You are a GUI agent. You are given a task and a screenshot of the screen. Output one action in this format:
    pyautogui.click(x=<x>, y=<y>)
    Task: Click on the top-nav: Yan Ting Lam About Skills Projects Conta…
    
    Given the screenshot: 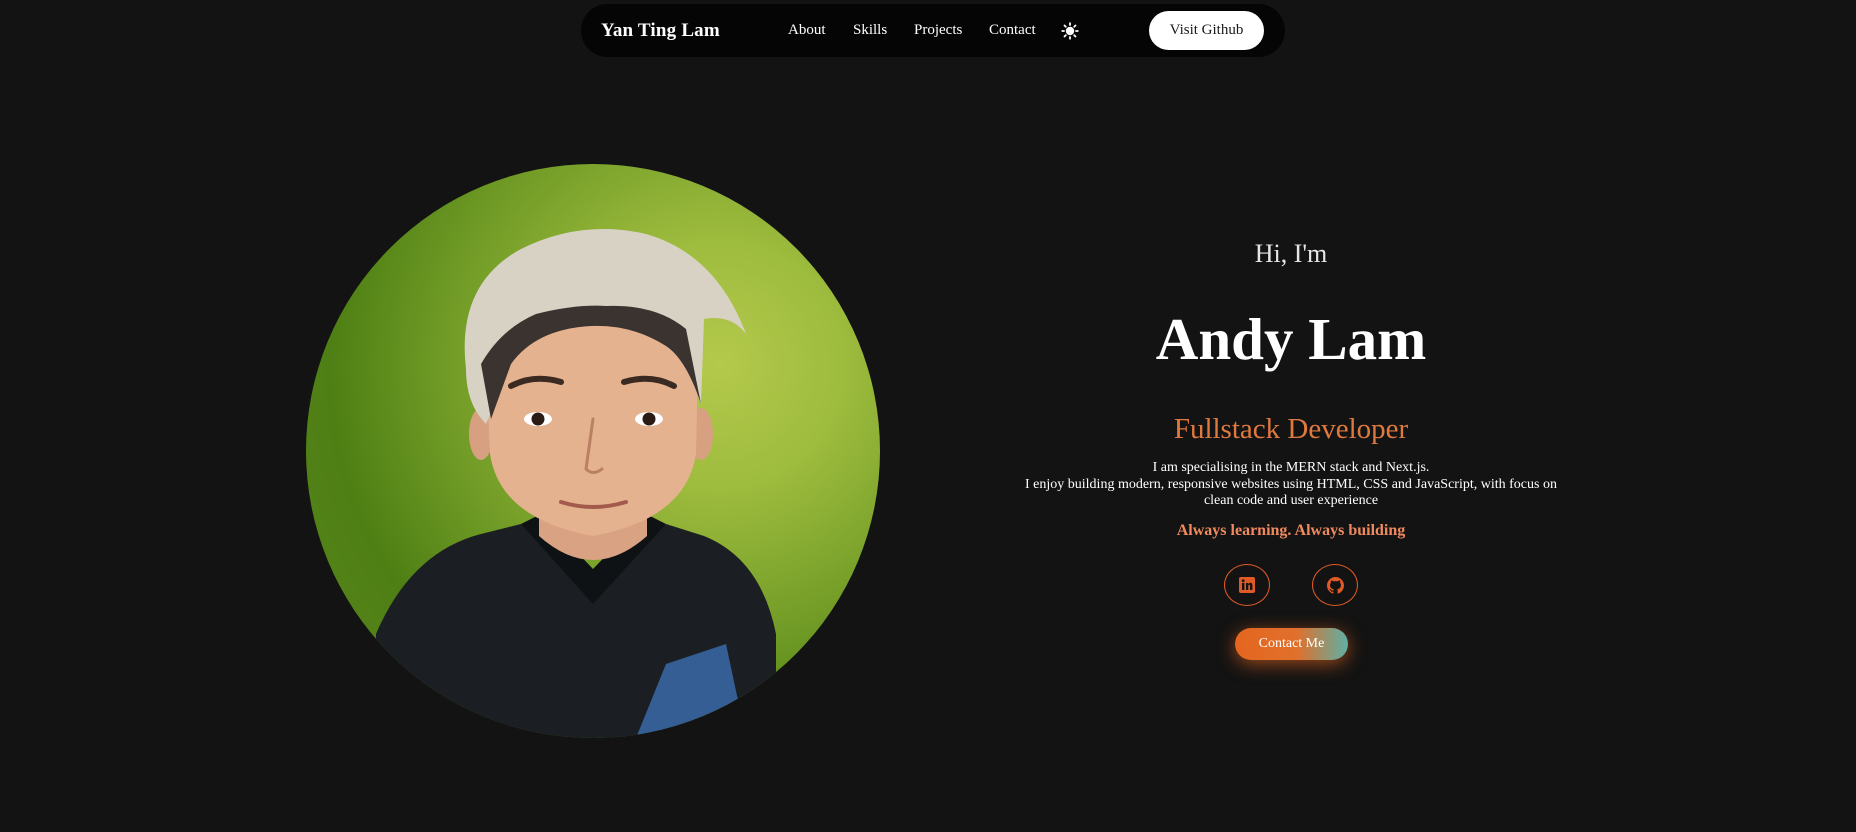 What is the action you would take?
    pyautogui.click(x=933, y=30)
    